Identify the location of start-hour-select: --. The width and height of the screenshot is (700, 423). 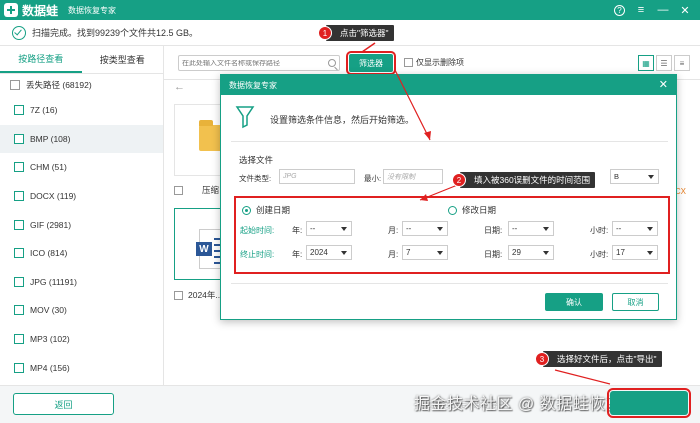
(635, 228).